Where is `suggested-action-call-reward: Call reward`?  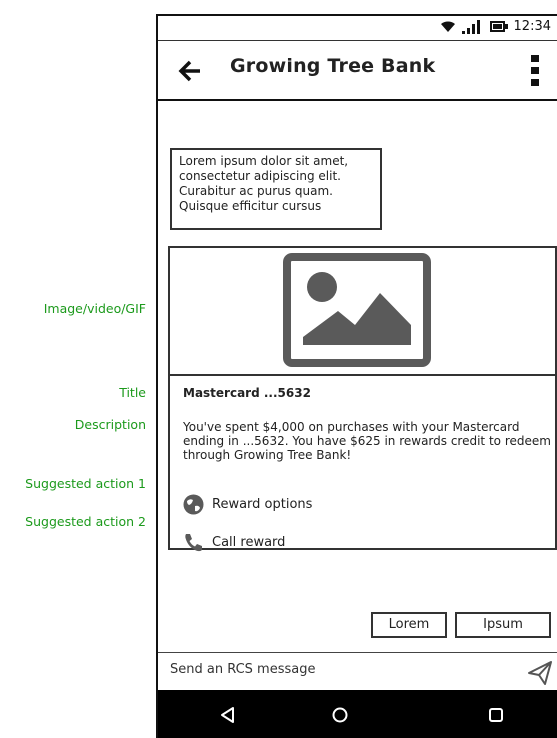 suggested-action-call-reward: Call reward is located at coordinates (234, 542).